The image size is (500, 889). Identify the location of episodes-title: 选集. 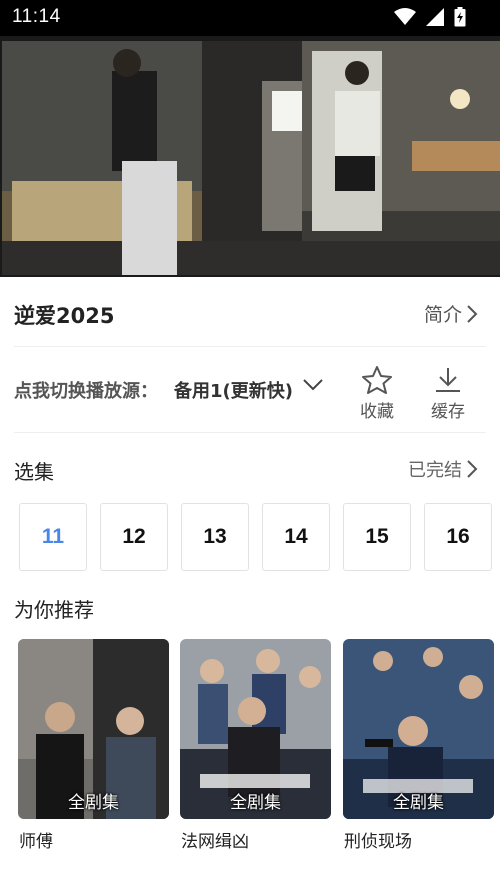
(34, 472).